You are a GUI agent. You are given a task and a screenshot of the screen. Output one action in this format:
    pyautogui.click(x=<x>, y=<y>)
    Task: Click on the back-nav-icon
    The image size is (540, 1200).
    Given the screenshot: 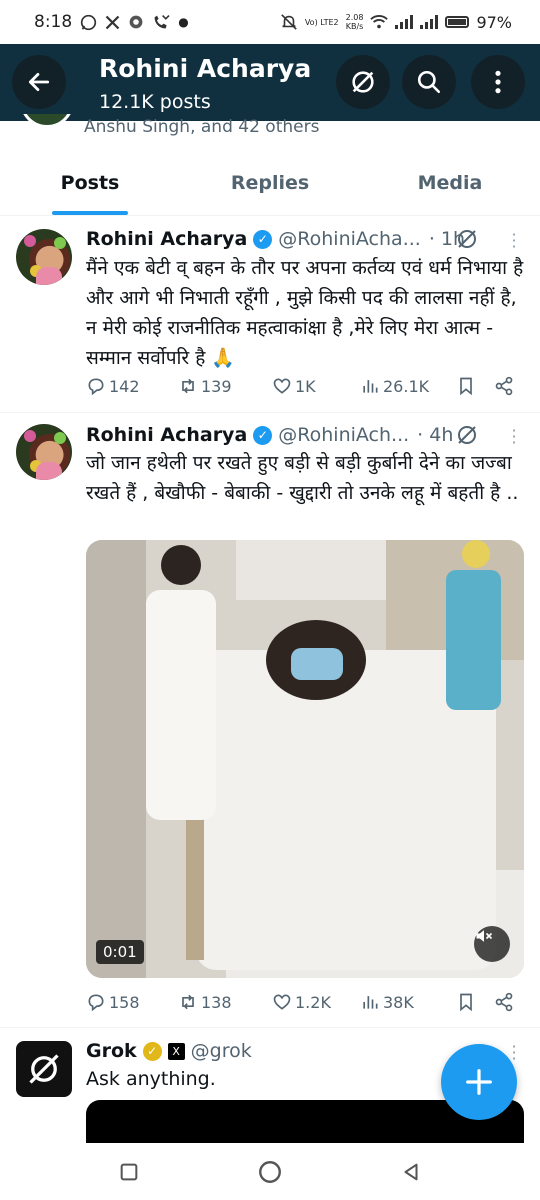 What is the action you would take?
    pyautogui.click(x=411, y=1172)
    